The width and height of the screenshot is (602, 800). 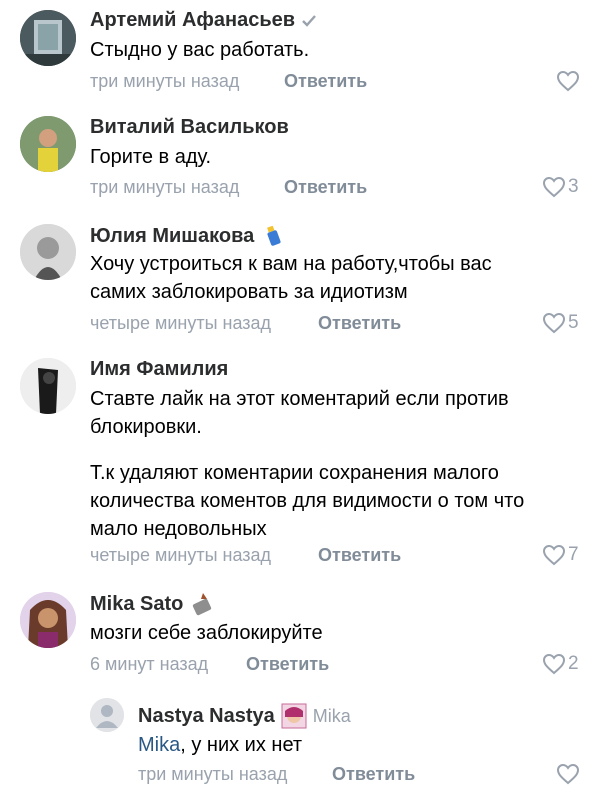 I want to click on verified-icon, so click(x=309, y=20).